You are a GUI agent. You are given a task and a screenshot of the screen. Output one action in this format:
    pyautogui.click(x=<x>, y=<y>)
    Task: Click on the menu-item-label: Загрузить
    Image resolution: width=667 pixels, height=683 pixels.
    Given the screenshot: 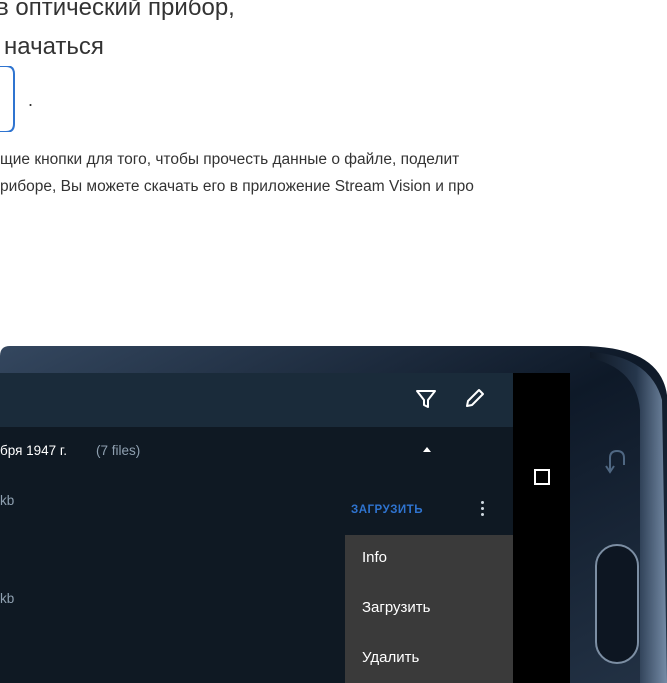 What is the action you would take?
    pyautogui.click(x=396, y=607)
    